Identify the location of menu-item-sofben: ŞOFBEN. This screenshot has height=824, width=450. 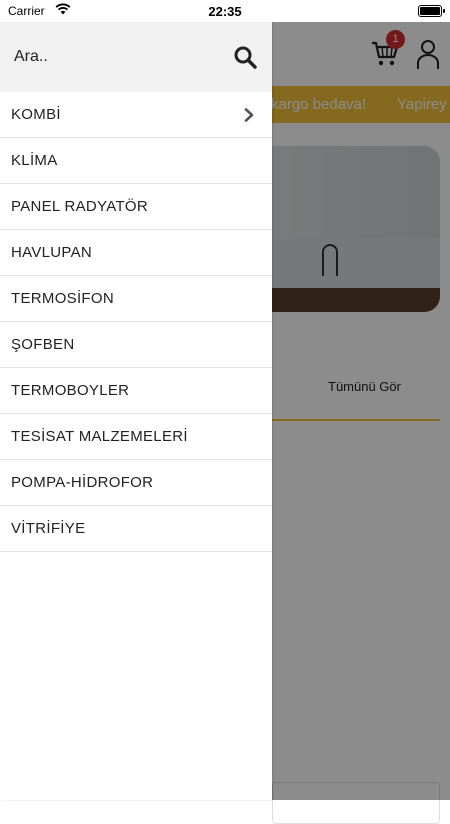
(136, 345).